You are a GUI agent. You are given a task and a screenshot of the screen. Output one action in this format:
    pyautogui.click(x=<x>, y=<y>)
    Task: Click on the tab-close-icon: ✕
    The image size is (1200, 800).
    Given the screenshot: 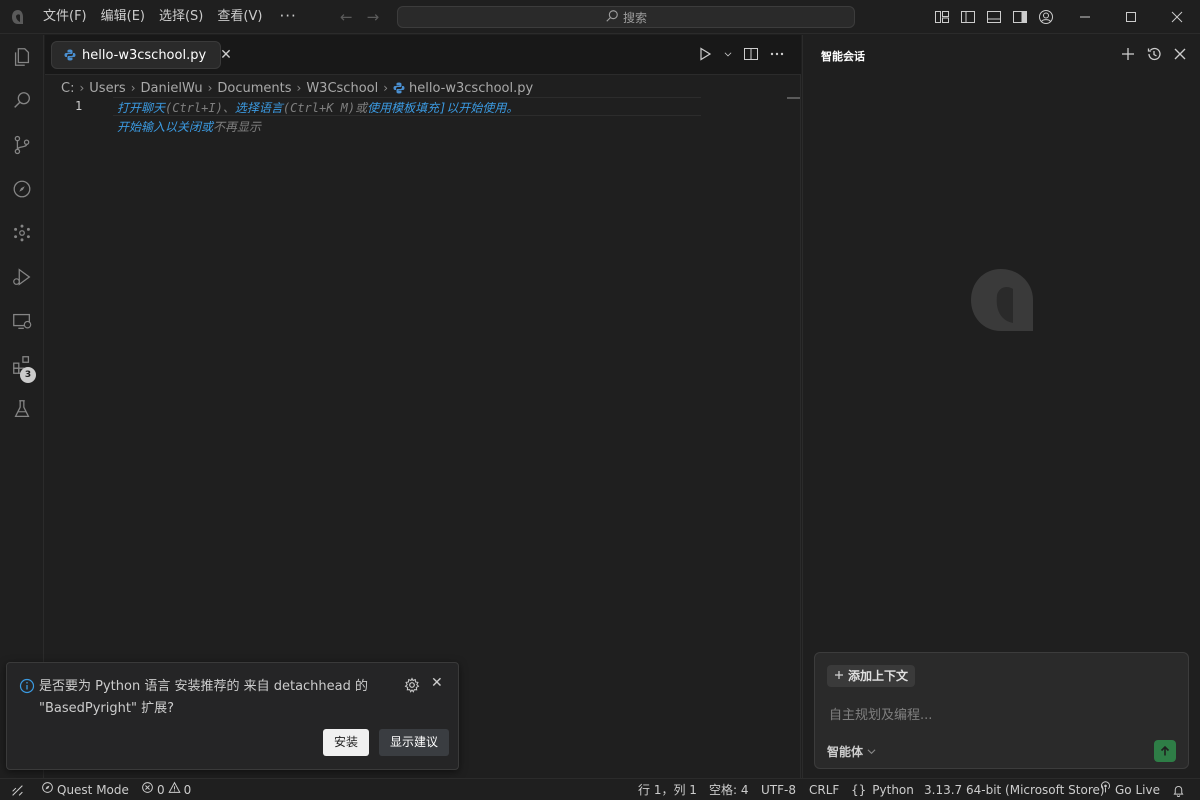 What is the action you would take?
    pyautogui.click(x=226, y=55)
    